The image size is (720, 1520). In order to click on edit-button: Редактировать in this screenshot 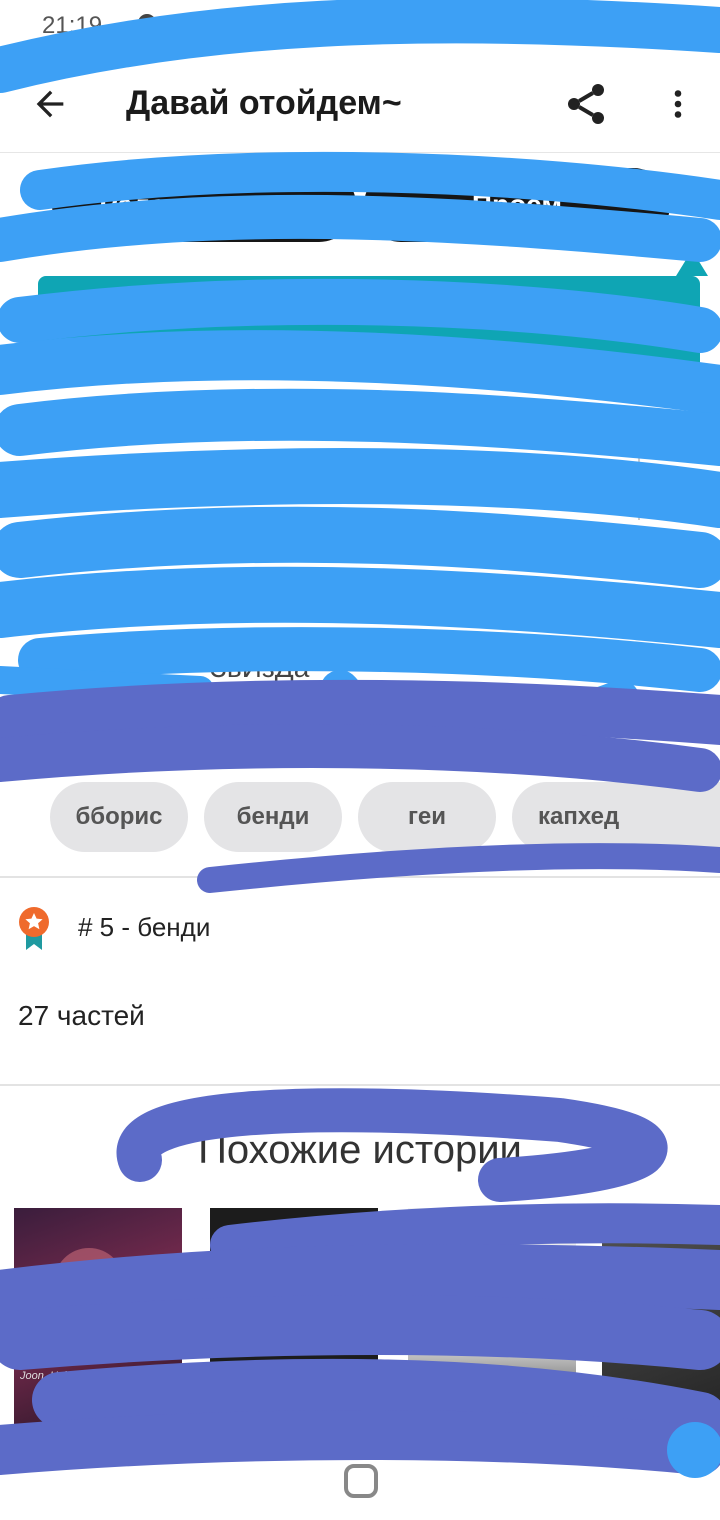, I will do `click(204, 205)`.